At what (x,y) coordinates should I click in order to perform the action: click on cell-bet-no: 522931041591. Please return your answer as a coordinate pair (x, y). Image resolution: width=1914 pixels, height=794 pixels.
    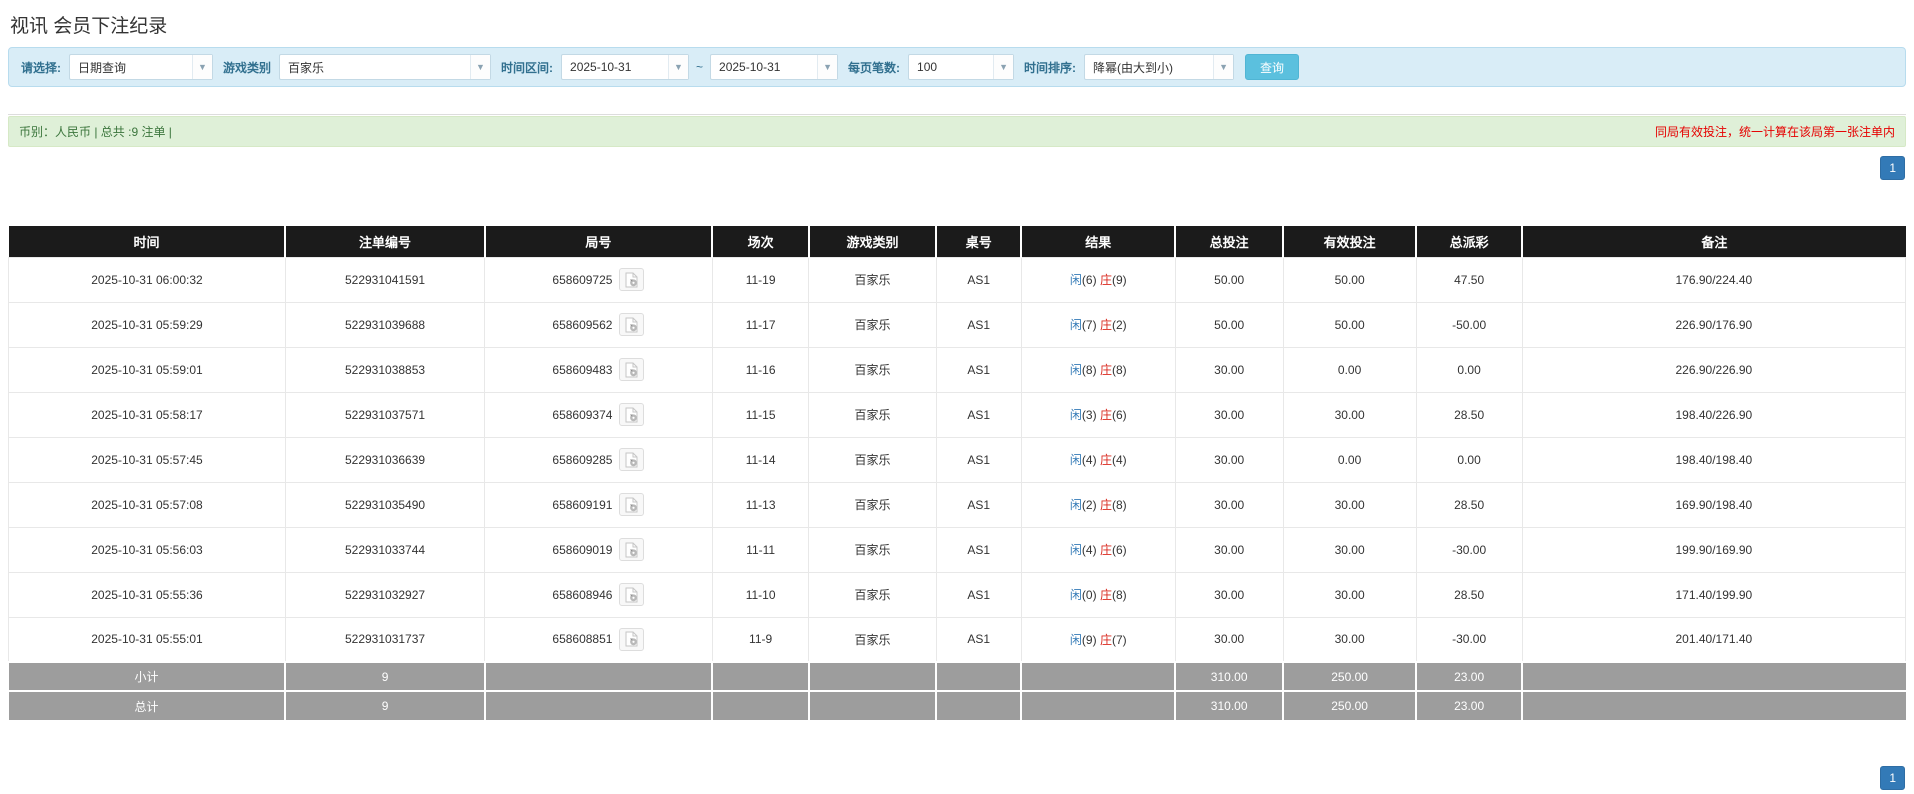
    Looking at the image, I should click on (385, 279).